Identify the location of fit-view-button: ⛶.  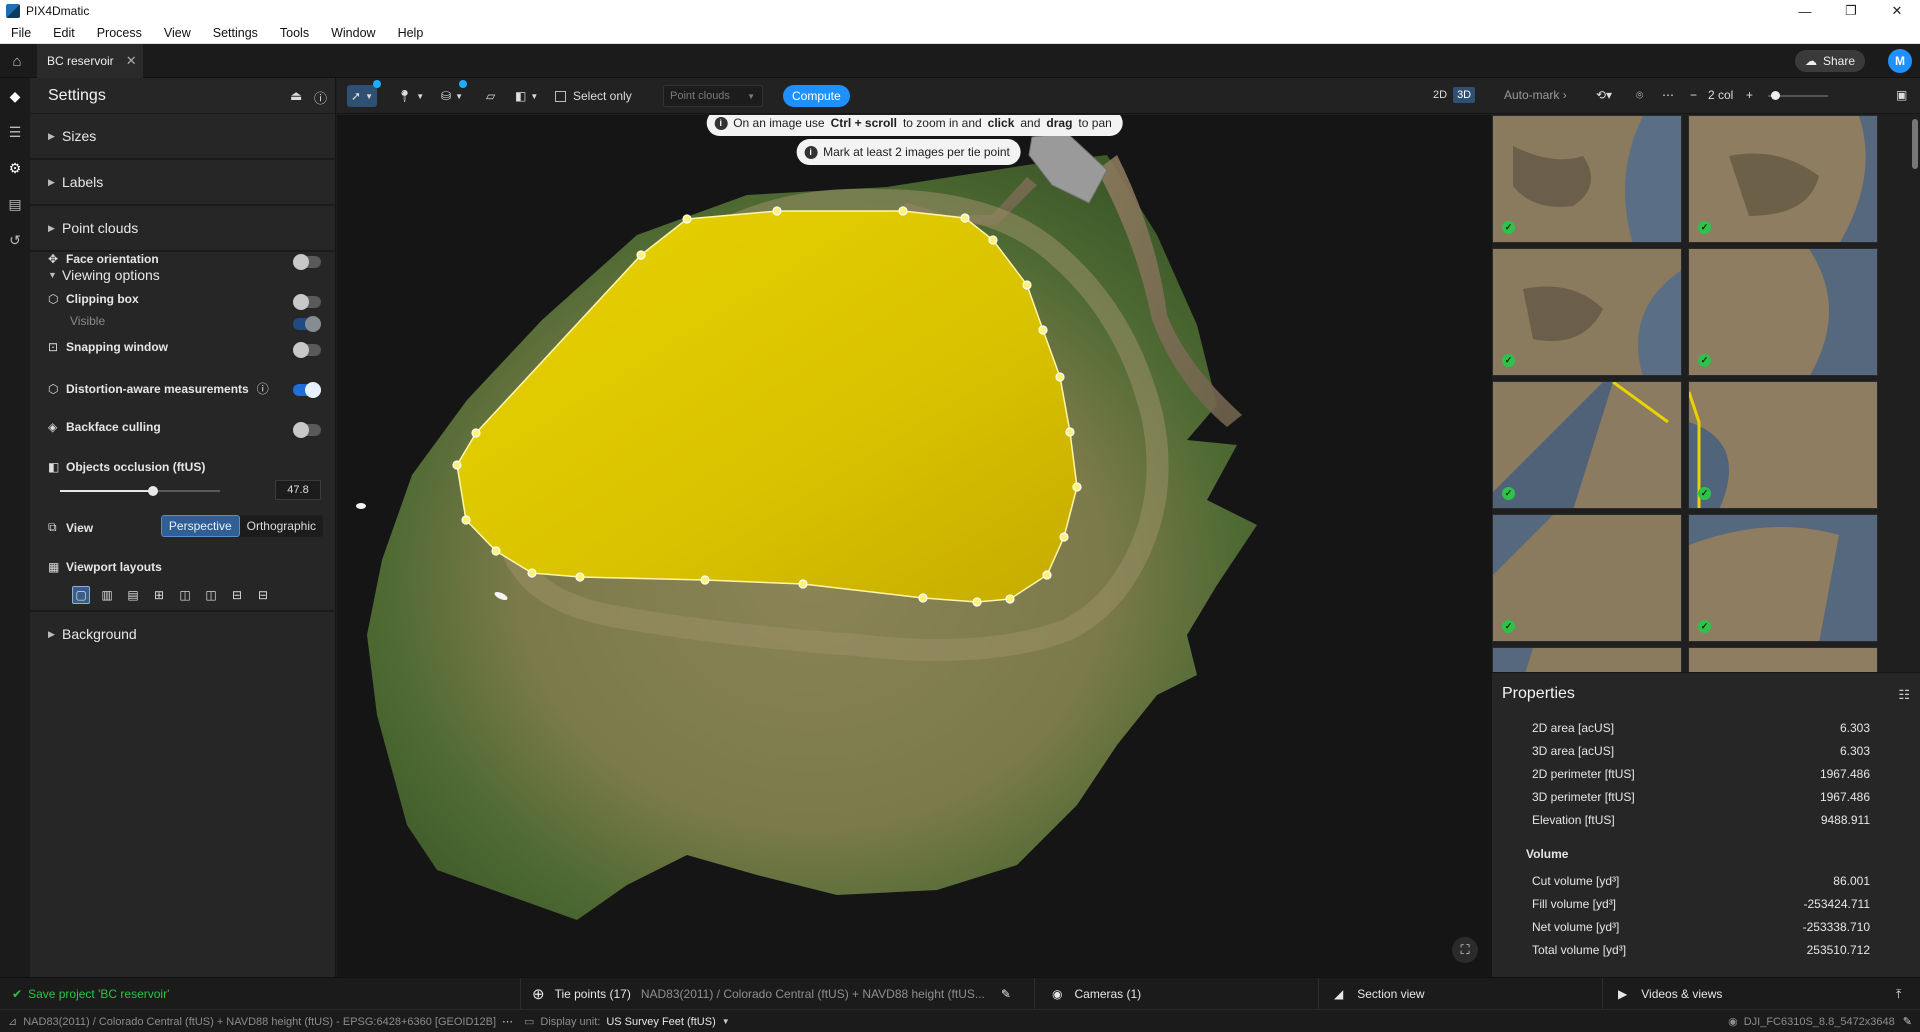
(1465, 950).